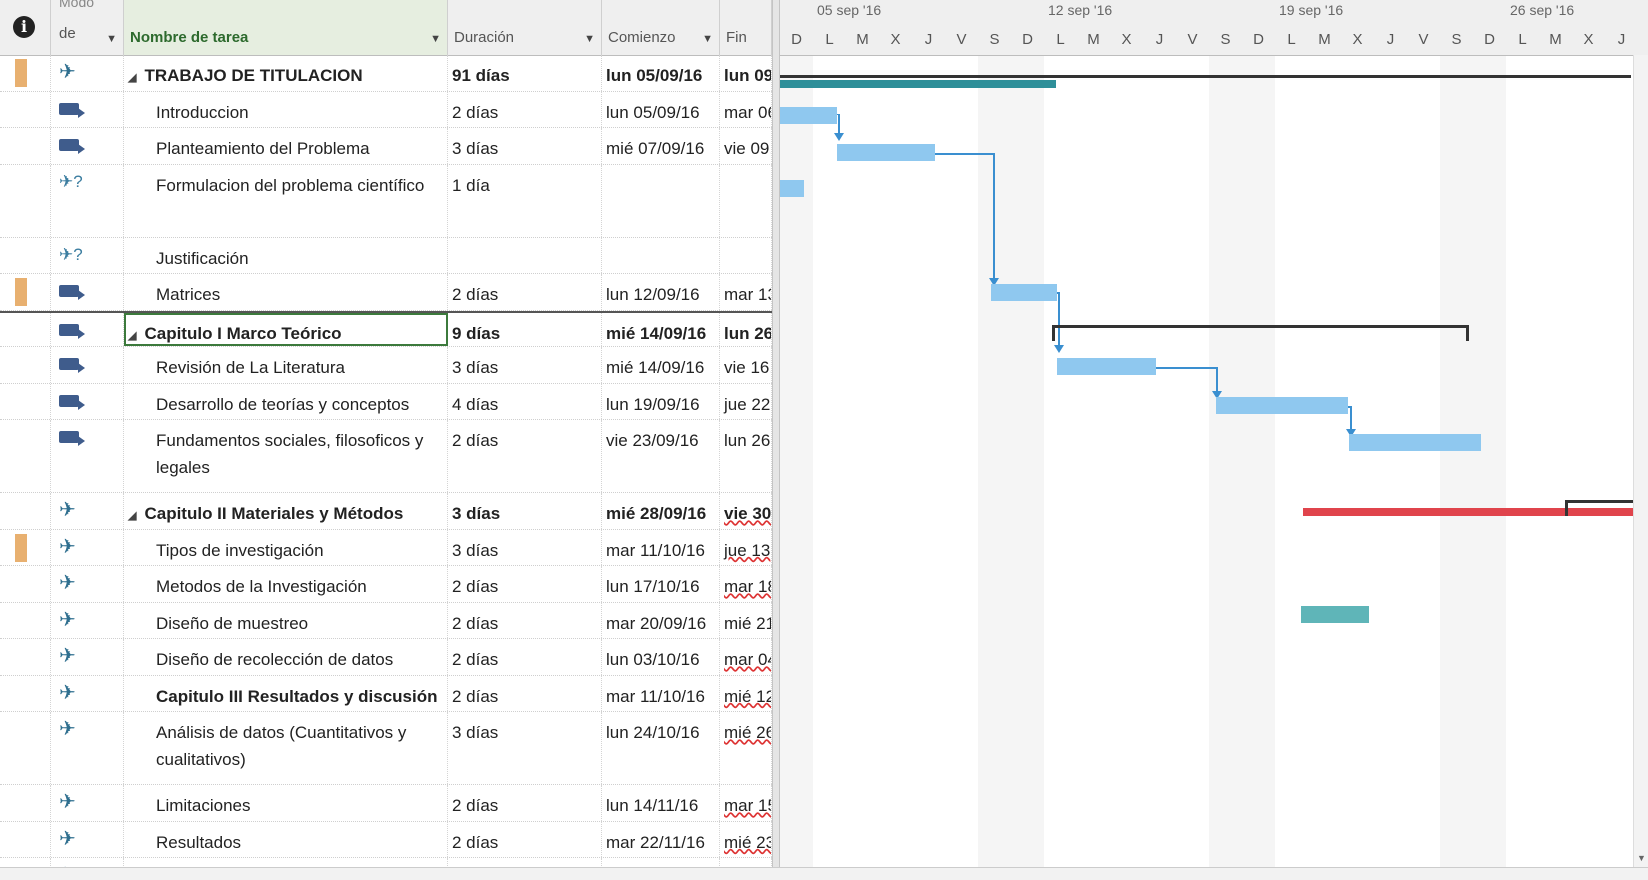 The height and width of the screenshot is (880, 1648). I want to click on start-cell: vie 23/09/16, so click(661, 456).